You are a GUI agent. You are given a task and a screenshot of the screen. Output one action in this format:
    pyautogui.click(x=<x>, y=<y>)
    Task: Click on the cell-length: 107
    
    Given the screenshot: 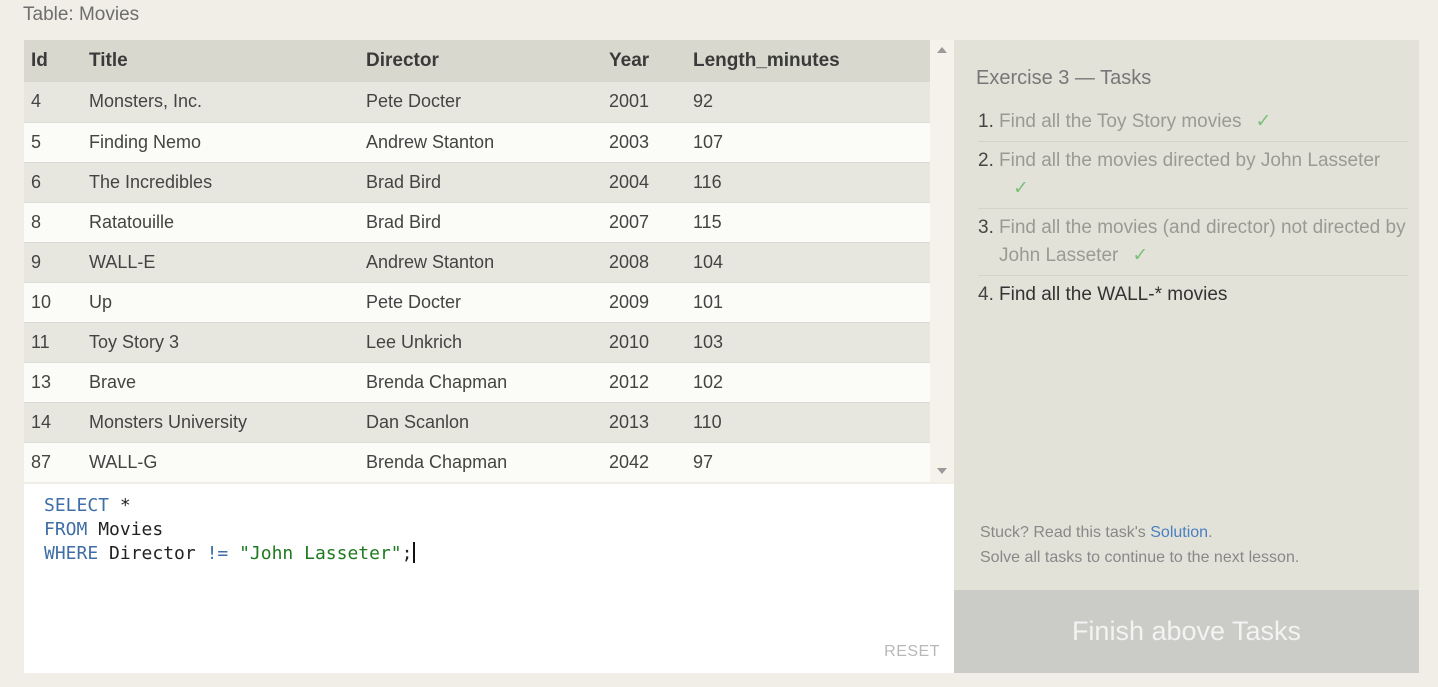 What is the action you would take?
    pyautogui.click(x=708, y=141)
    